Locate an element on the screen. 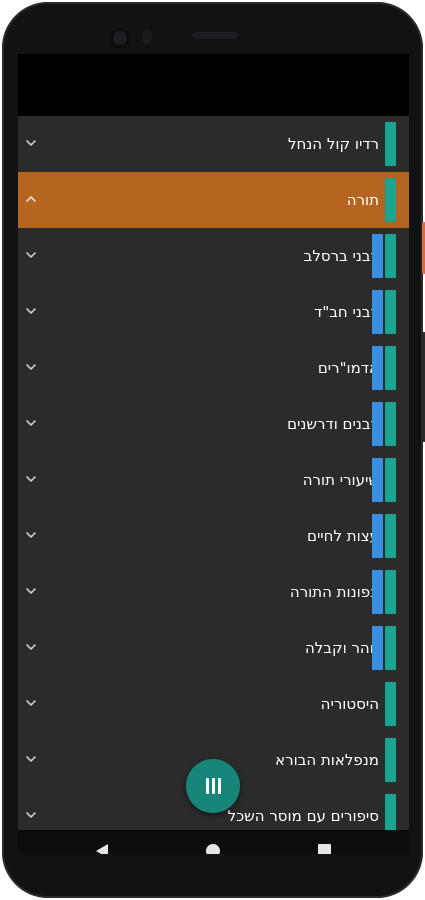  category-label: רבני חב"ד is located at coordinates (346, 312).